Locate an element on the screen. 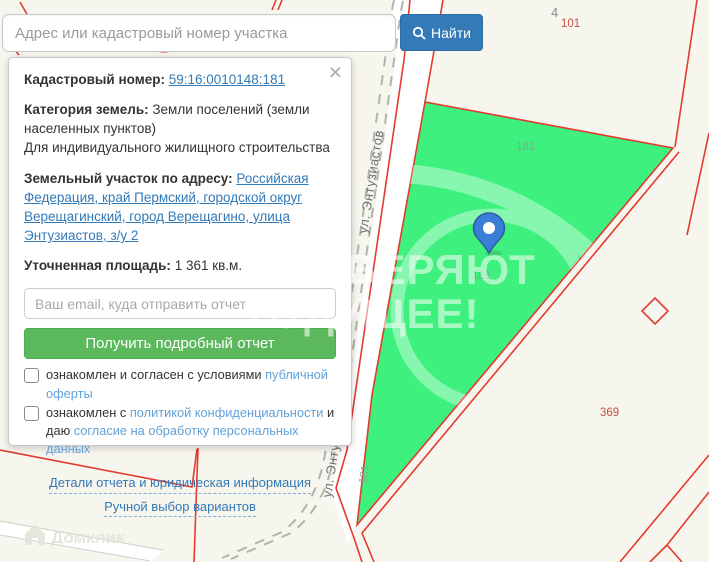  search-input is located at coordinates (199, 33).